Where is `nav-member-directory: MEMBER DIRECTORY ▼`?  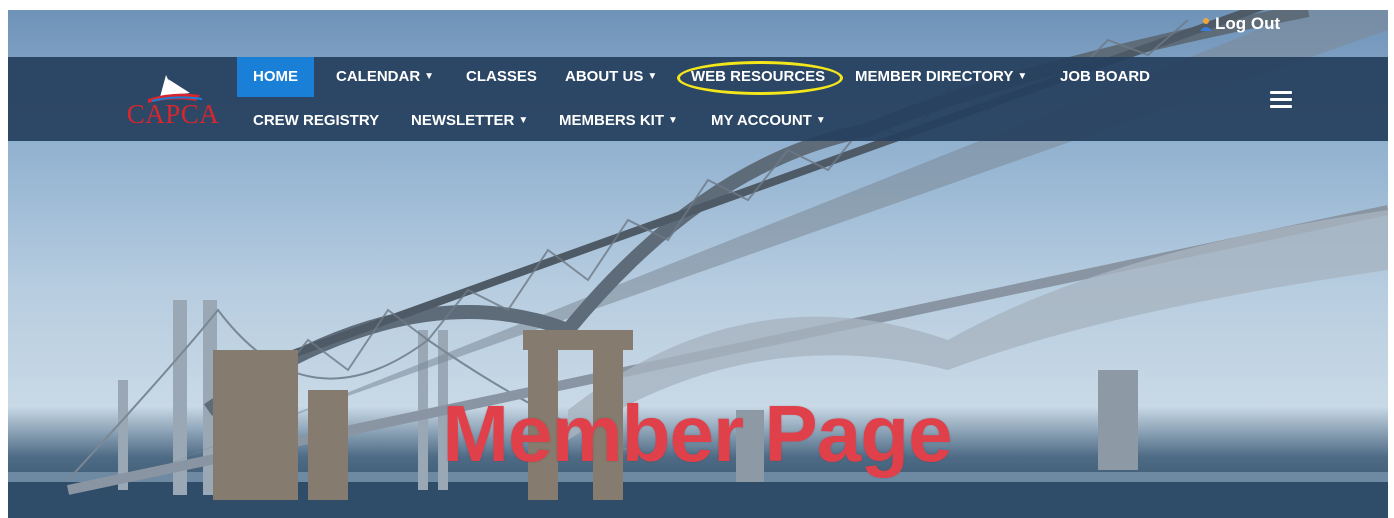
nav-member-directory: MEMBER DIRECTORY ▼ is located at coordinates (941, 77).